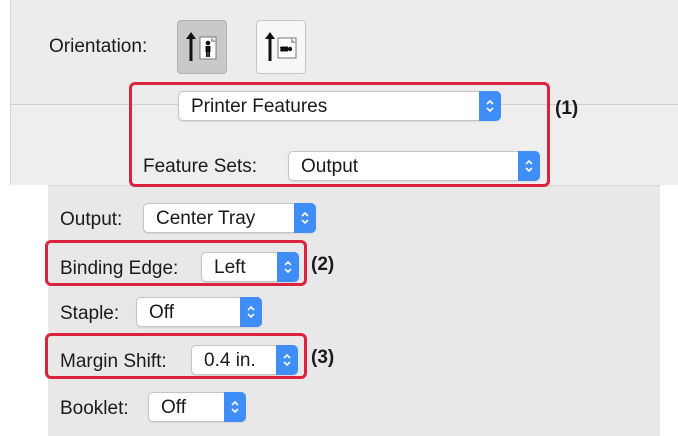 This screenshot has width=678, height=436. I want to click on staple-stepper, so click(251, 312).